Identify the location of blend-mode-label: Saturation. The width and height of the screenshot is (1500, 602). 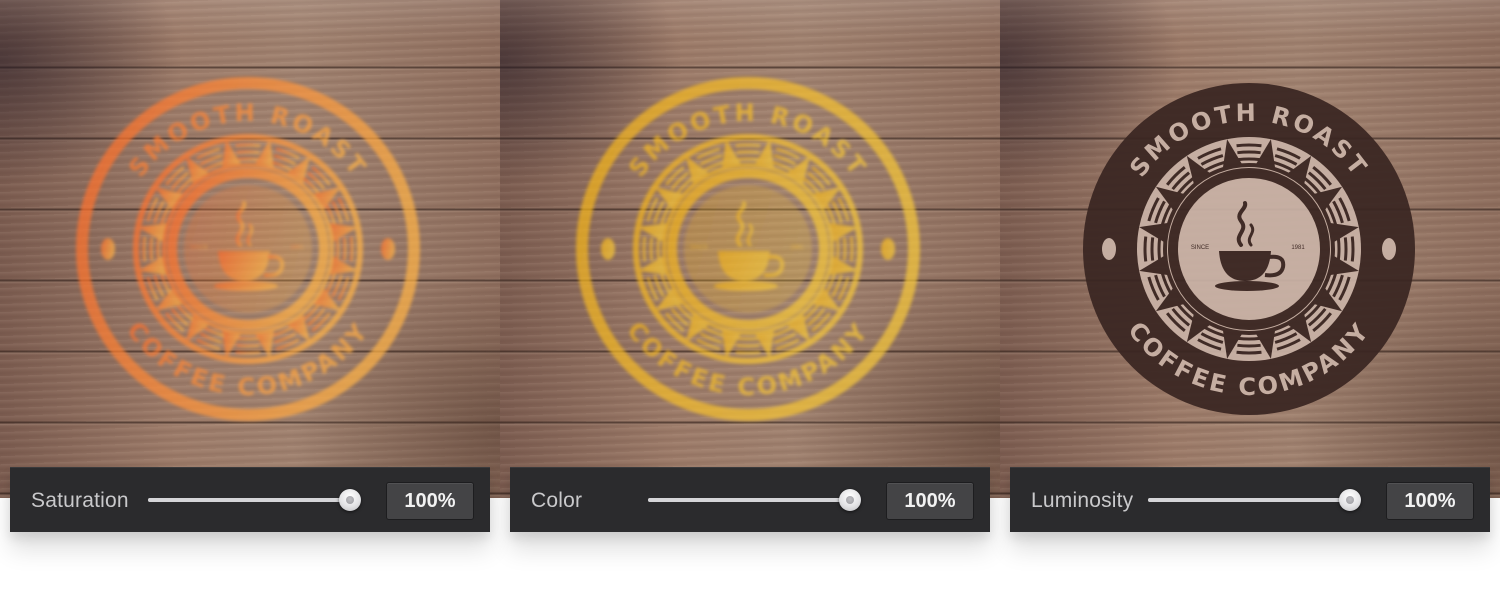
(80, 500).